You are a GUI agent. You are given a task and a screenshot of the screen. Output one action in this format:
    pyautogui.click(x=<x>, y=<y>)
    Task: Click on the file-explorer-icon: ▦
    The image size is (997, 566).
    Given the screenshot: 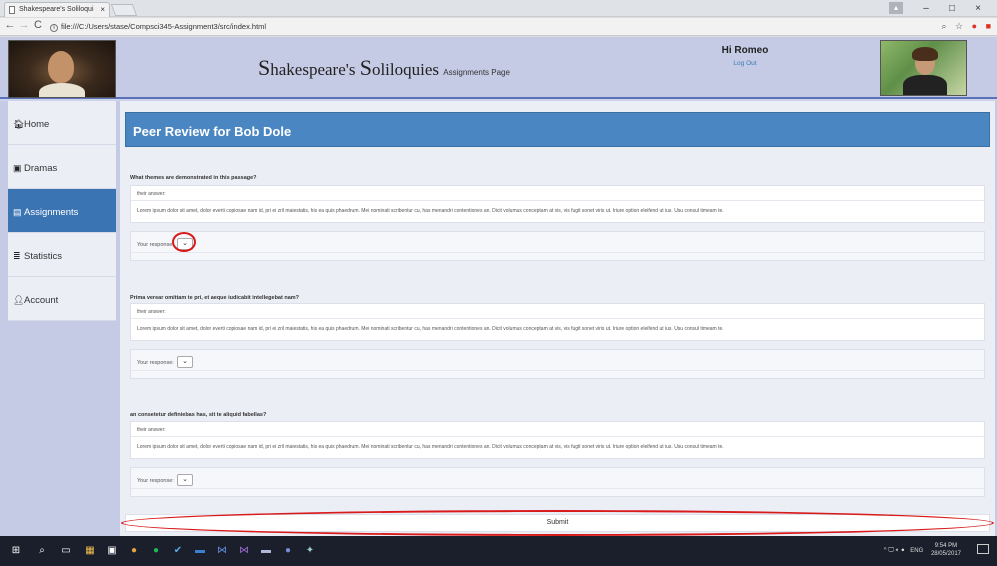 What is the action you would take?
    pyautogui.click(x=90, y=551)
    